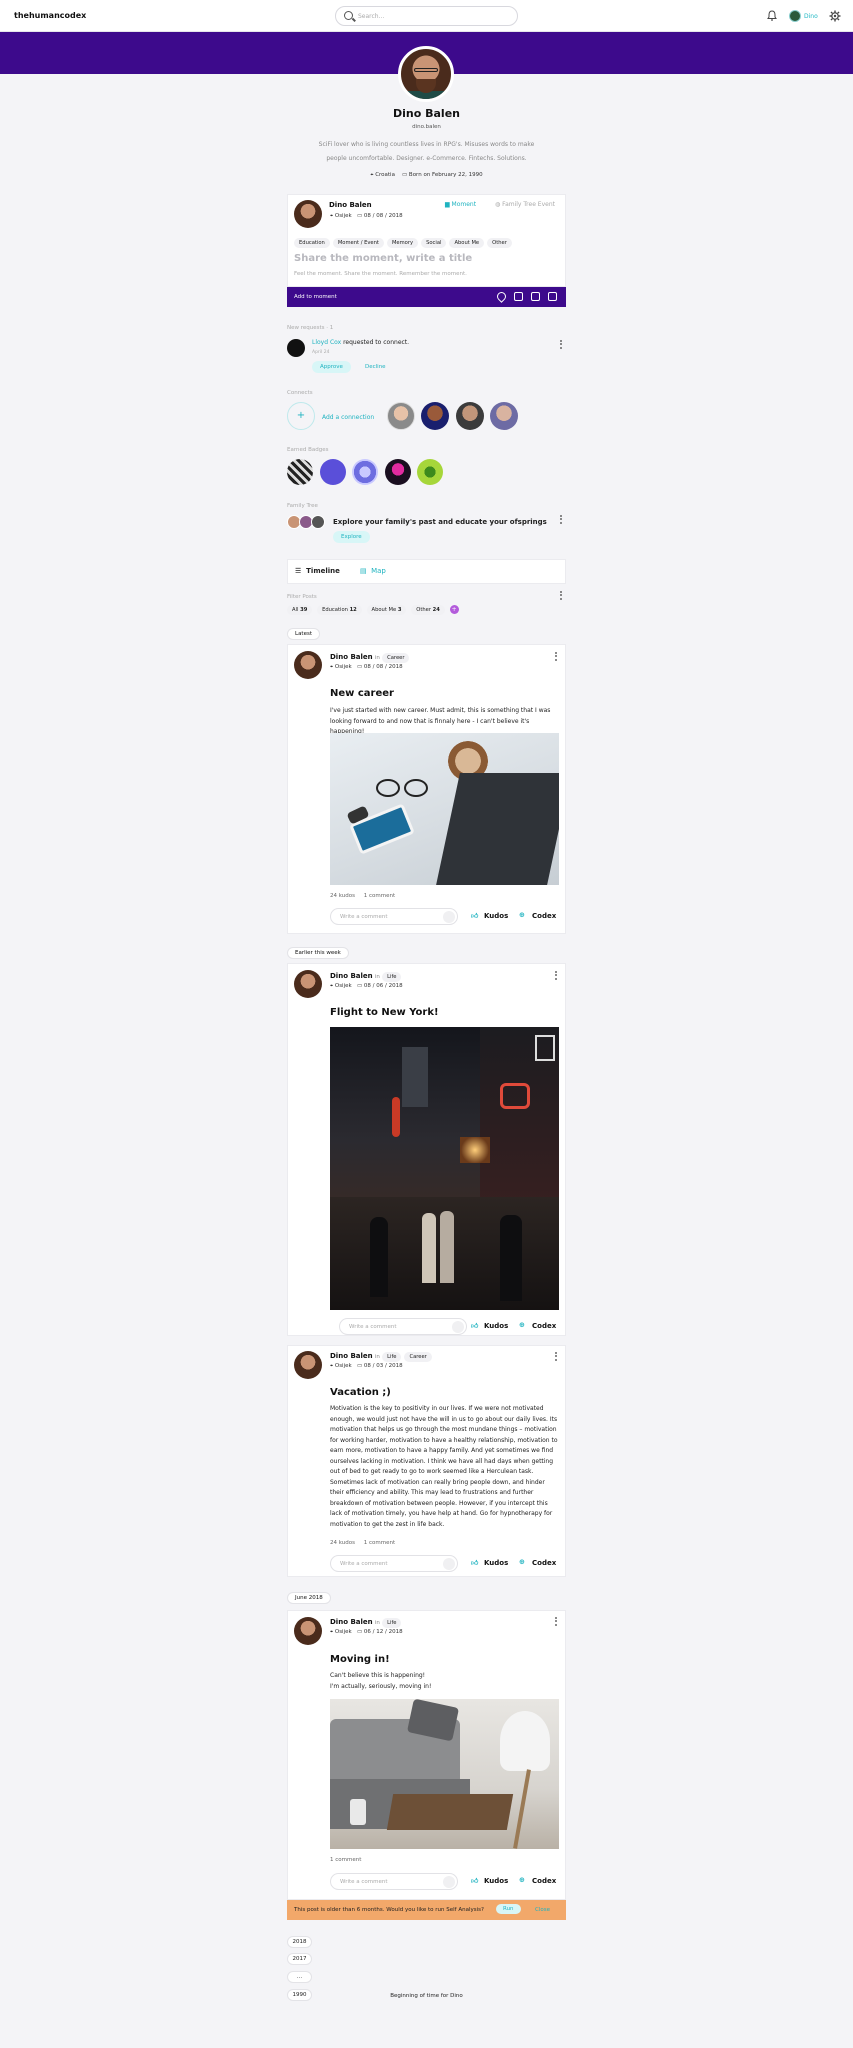  I want to click on file-icon, so click(535, 296).